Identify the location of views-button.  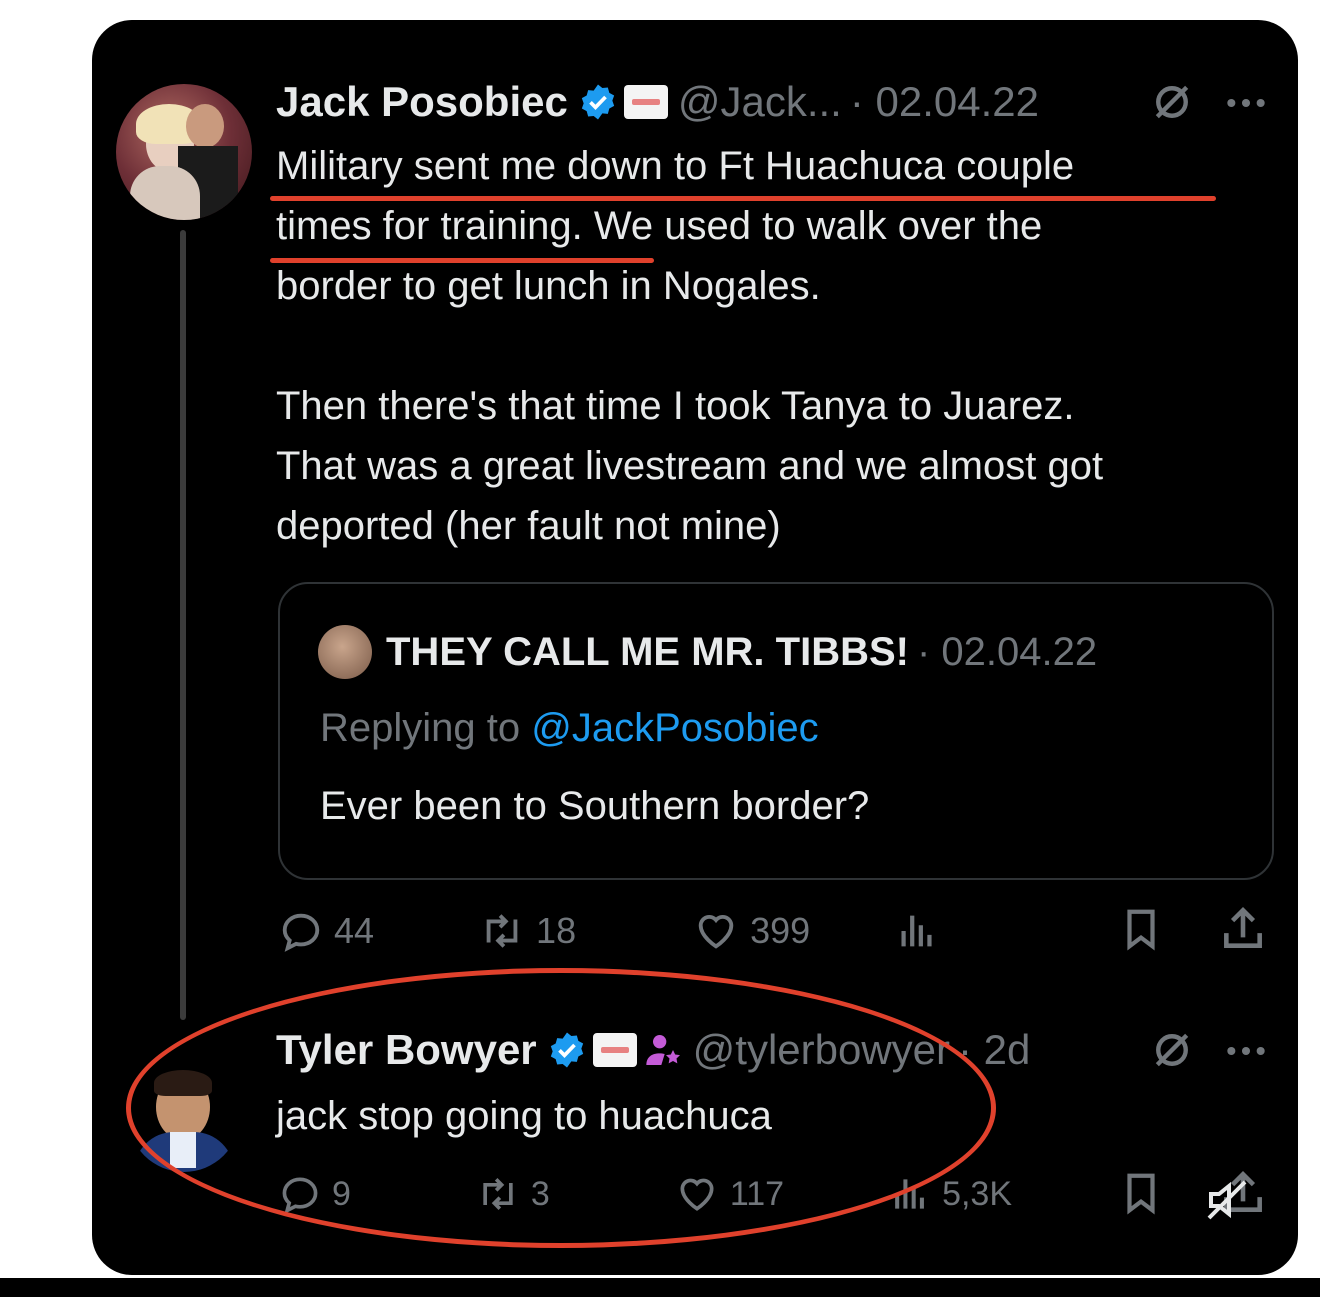
(922, 931).